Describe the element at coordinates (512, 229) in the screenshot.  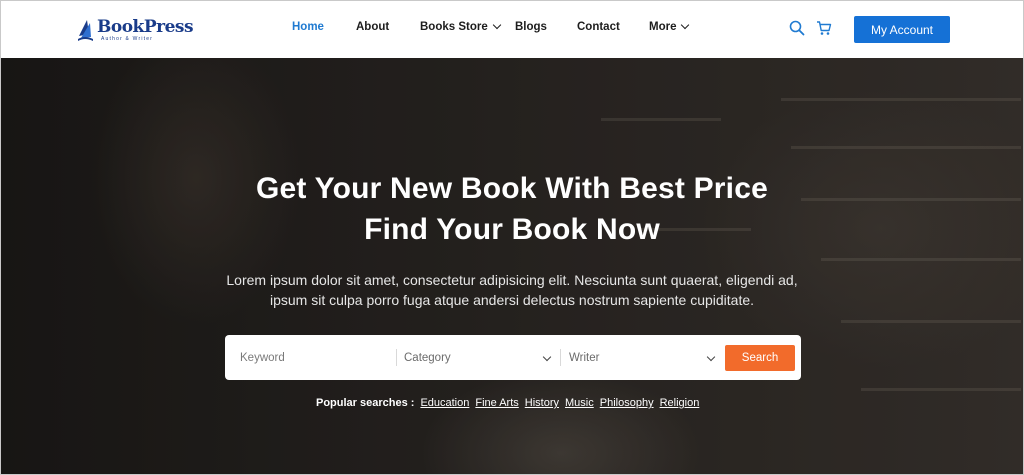
I see `hero-title-line2: Find Your Book Now` at that location.